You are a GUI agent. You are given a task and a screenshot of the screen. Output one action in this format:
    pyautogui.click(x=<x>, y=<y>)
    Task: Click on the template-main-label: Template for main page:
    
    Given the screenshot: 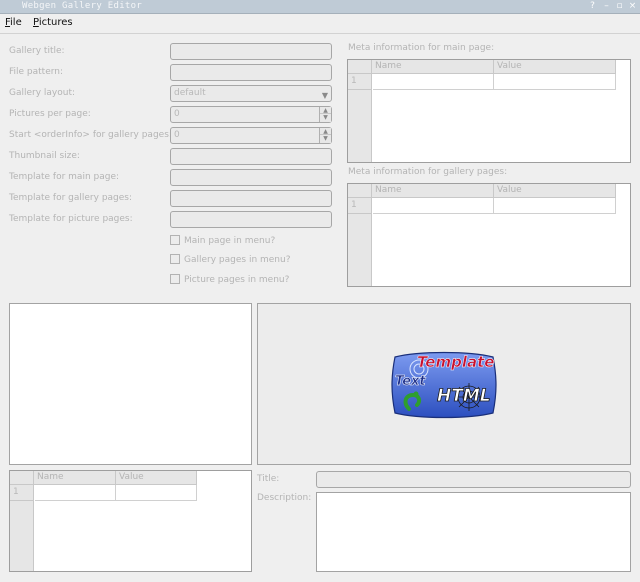 What is the action you would take?
    pyautogui.click(x=64, y=177)
    